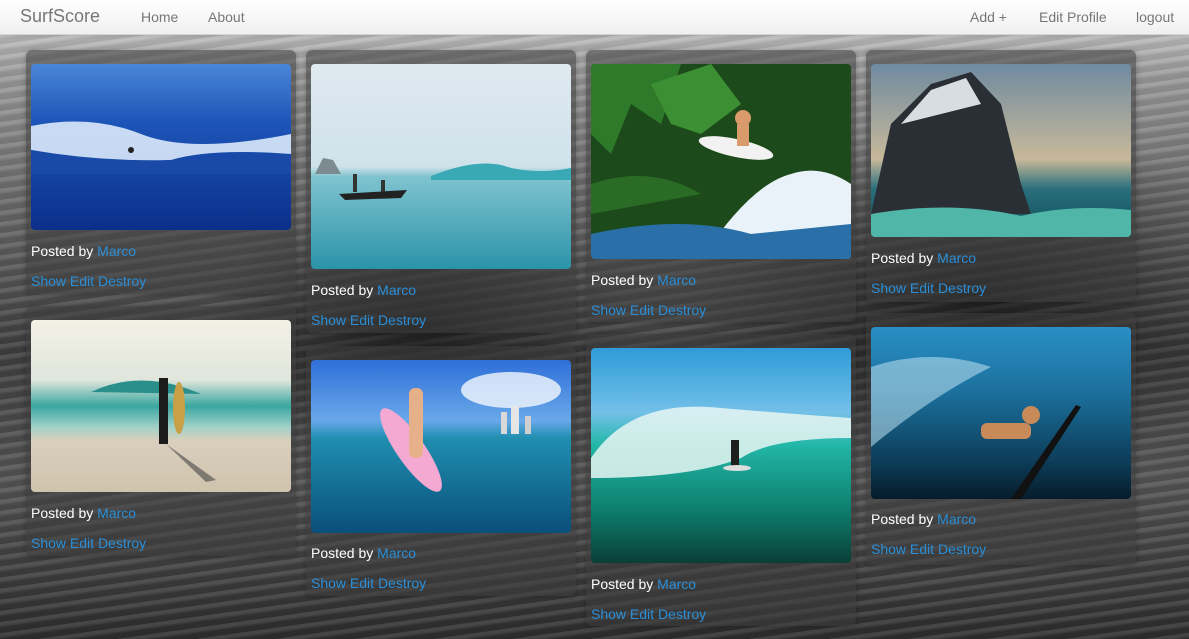  What do you see at coordinates (60, 16) in the screenshot?
I see `brand-logo: SurfScore` at bounding box center [60, 16].